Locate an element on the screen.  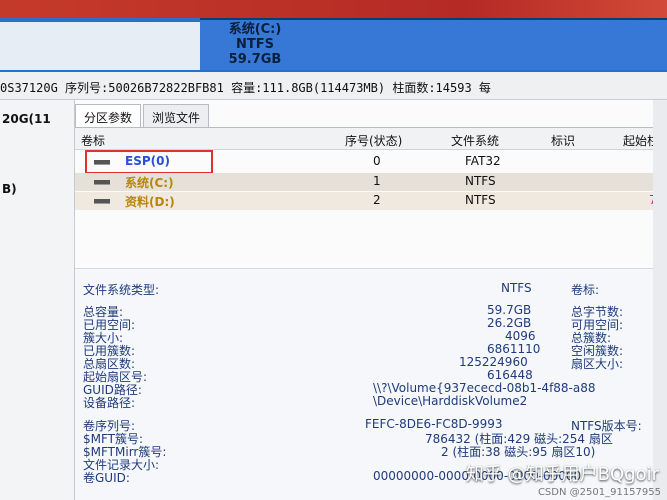
header-fs: 文件系统 is located at coordinates (475, 140).